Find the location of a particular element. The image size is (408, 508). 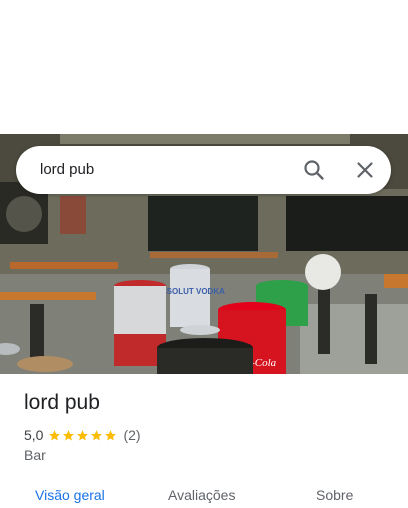

search-bar: lord pub is located at coordinates (203, 170).